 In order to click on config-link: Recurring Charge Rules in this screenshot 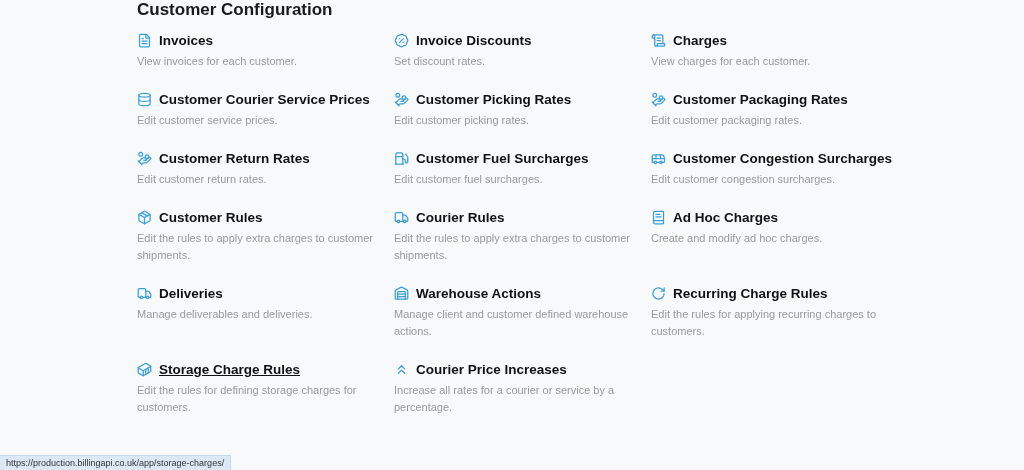, I will do `click(750, 293)`.